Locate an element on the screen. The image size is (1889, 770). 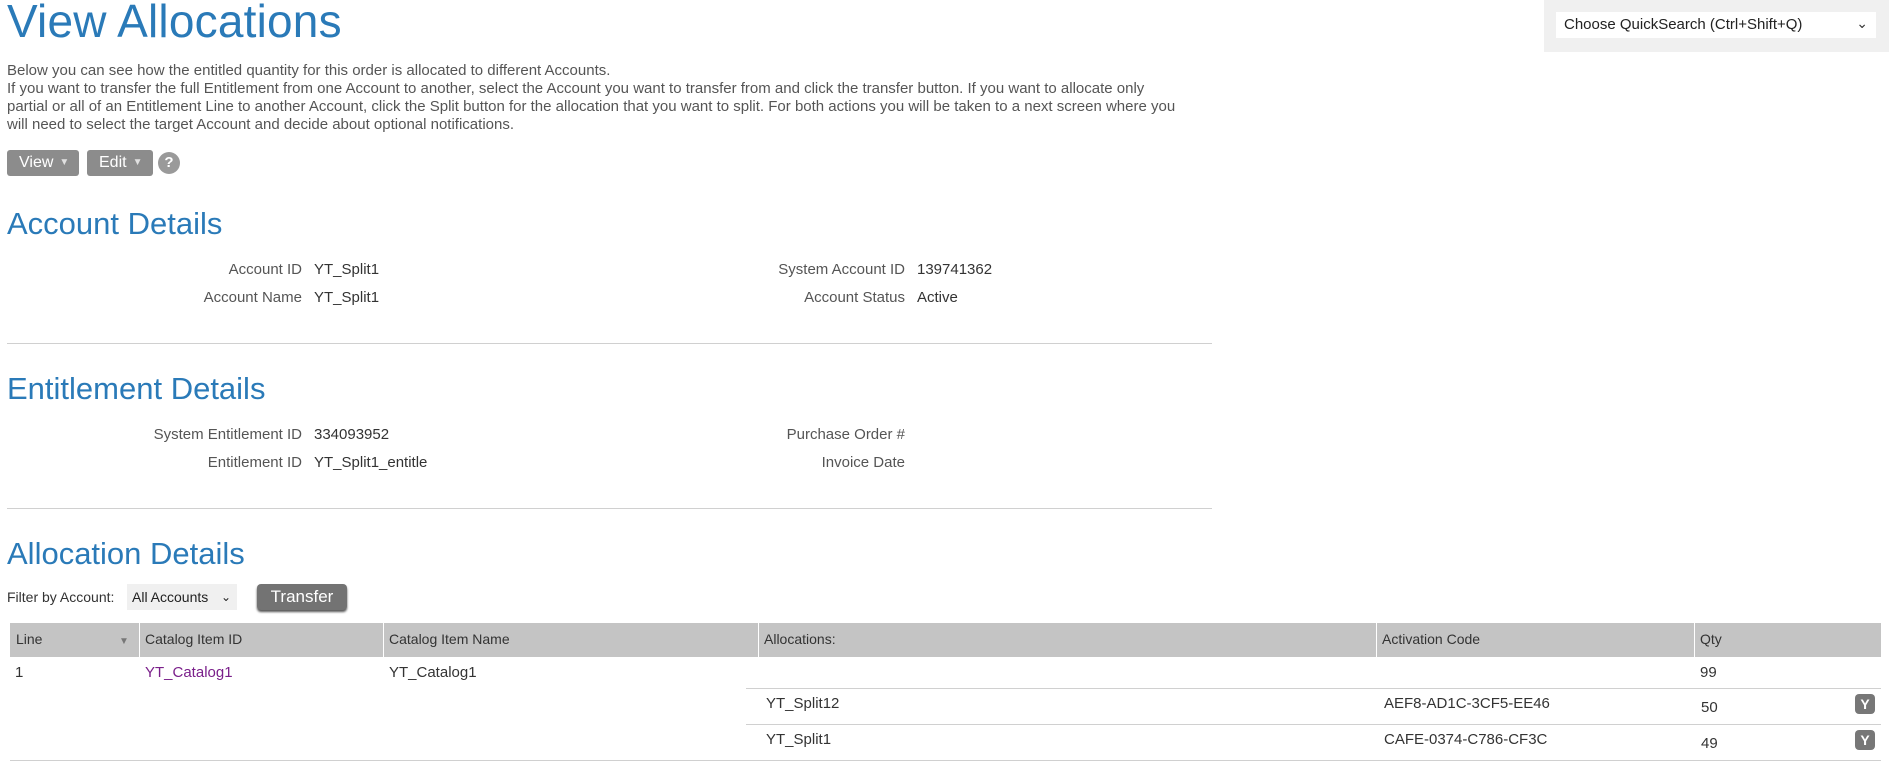
filter-select-value: All Accounts is located at coordinates (170, 597).